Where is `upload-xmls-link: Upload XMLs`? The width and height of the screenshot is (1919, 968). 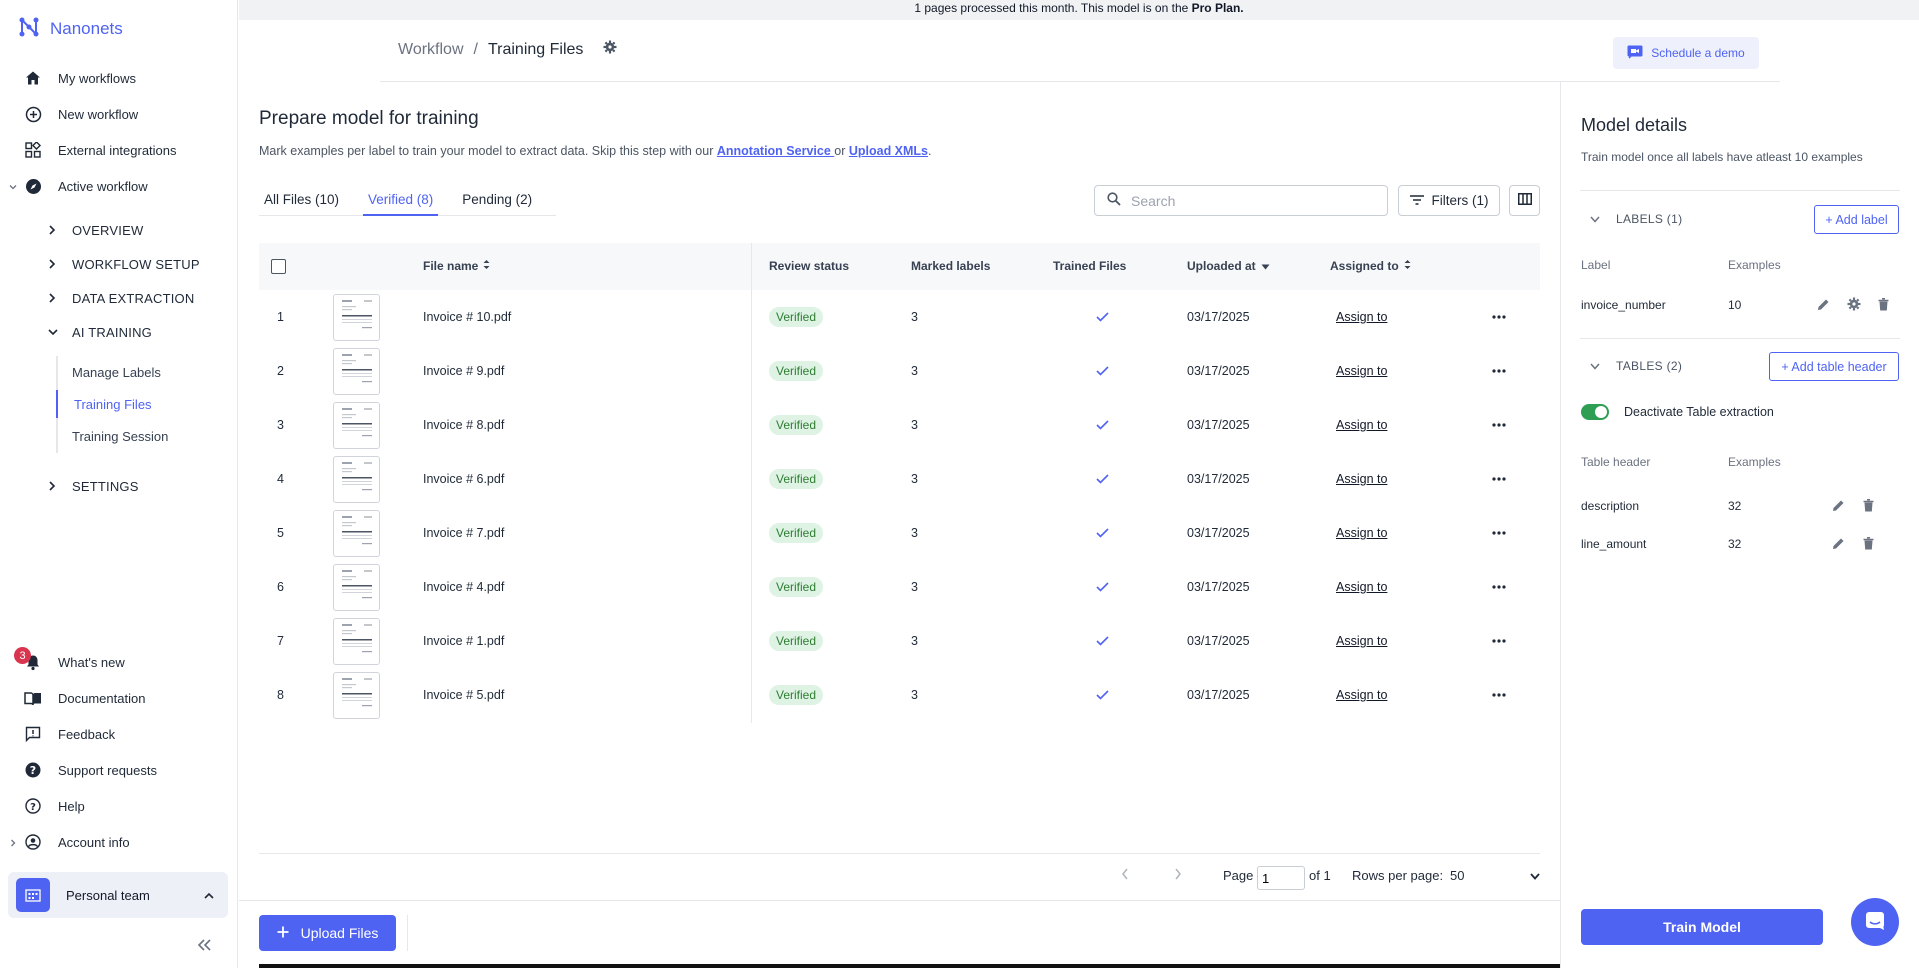 upload-xmls-link: Upload XMLs is located at coordinates (888, 151).